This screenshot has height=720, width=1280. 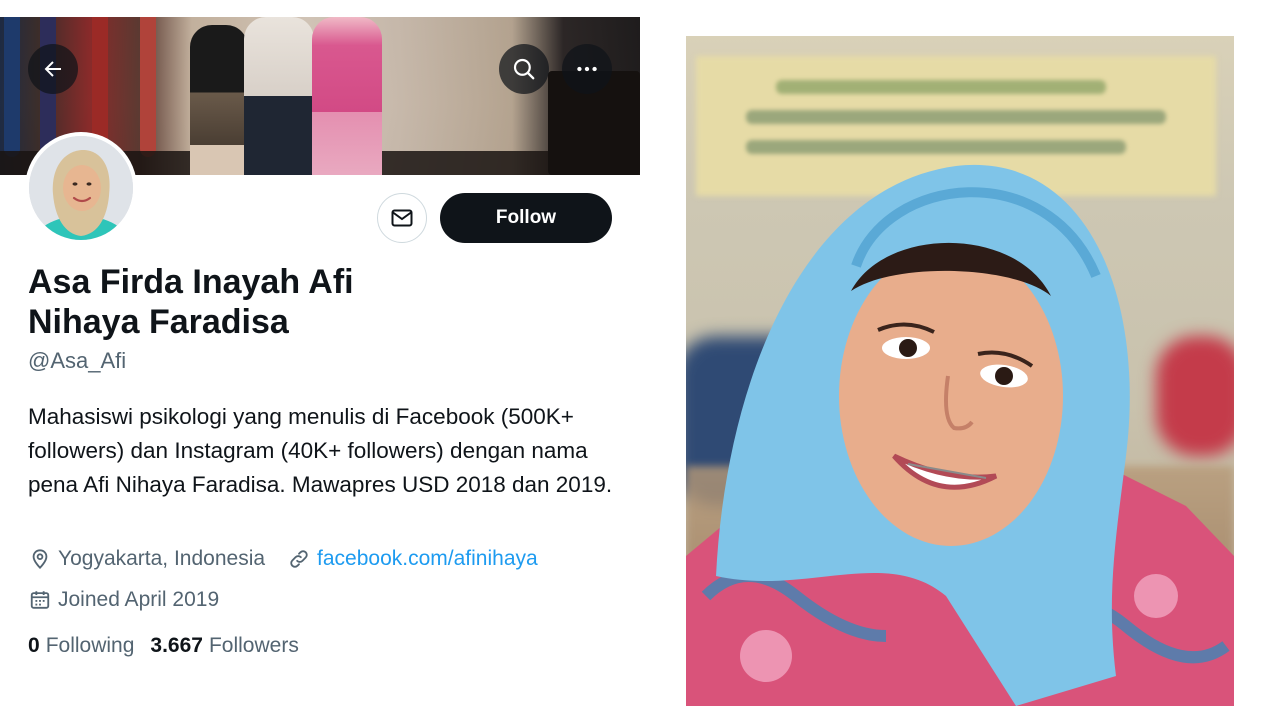 I want to click on username-handle: @Asa_Afi, so click(x=77, y=360).